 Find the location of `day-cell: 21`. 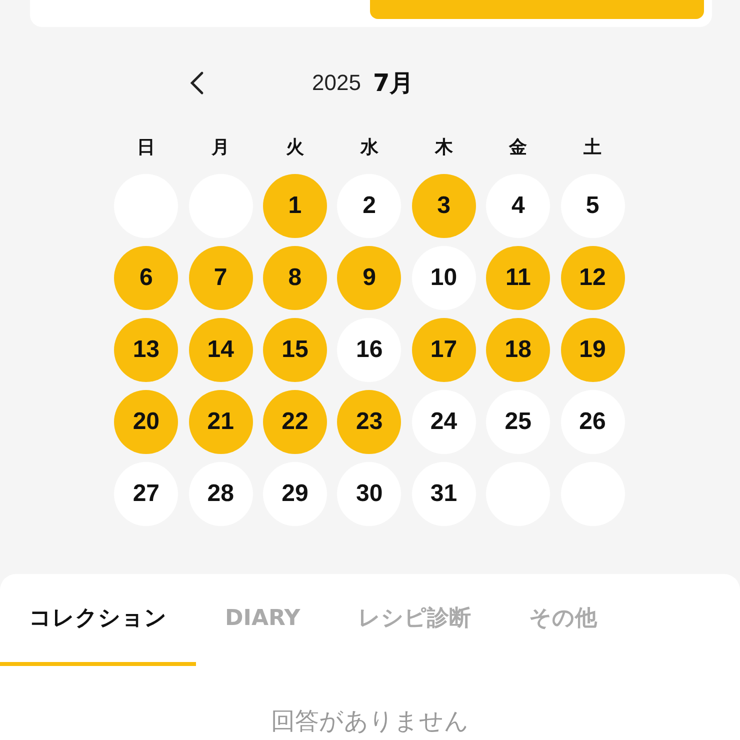

day-cell: 21 is located at coordinates (220, 422).